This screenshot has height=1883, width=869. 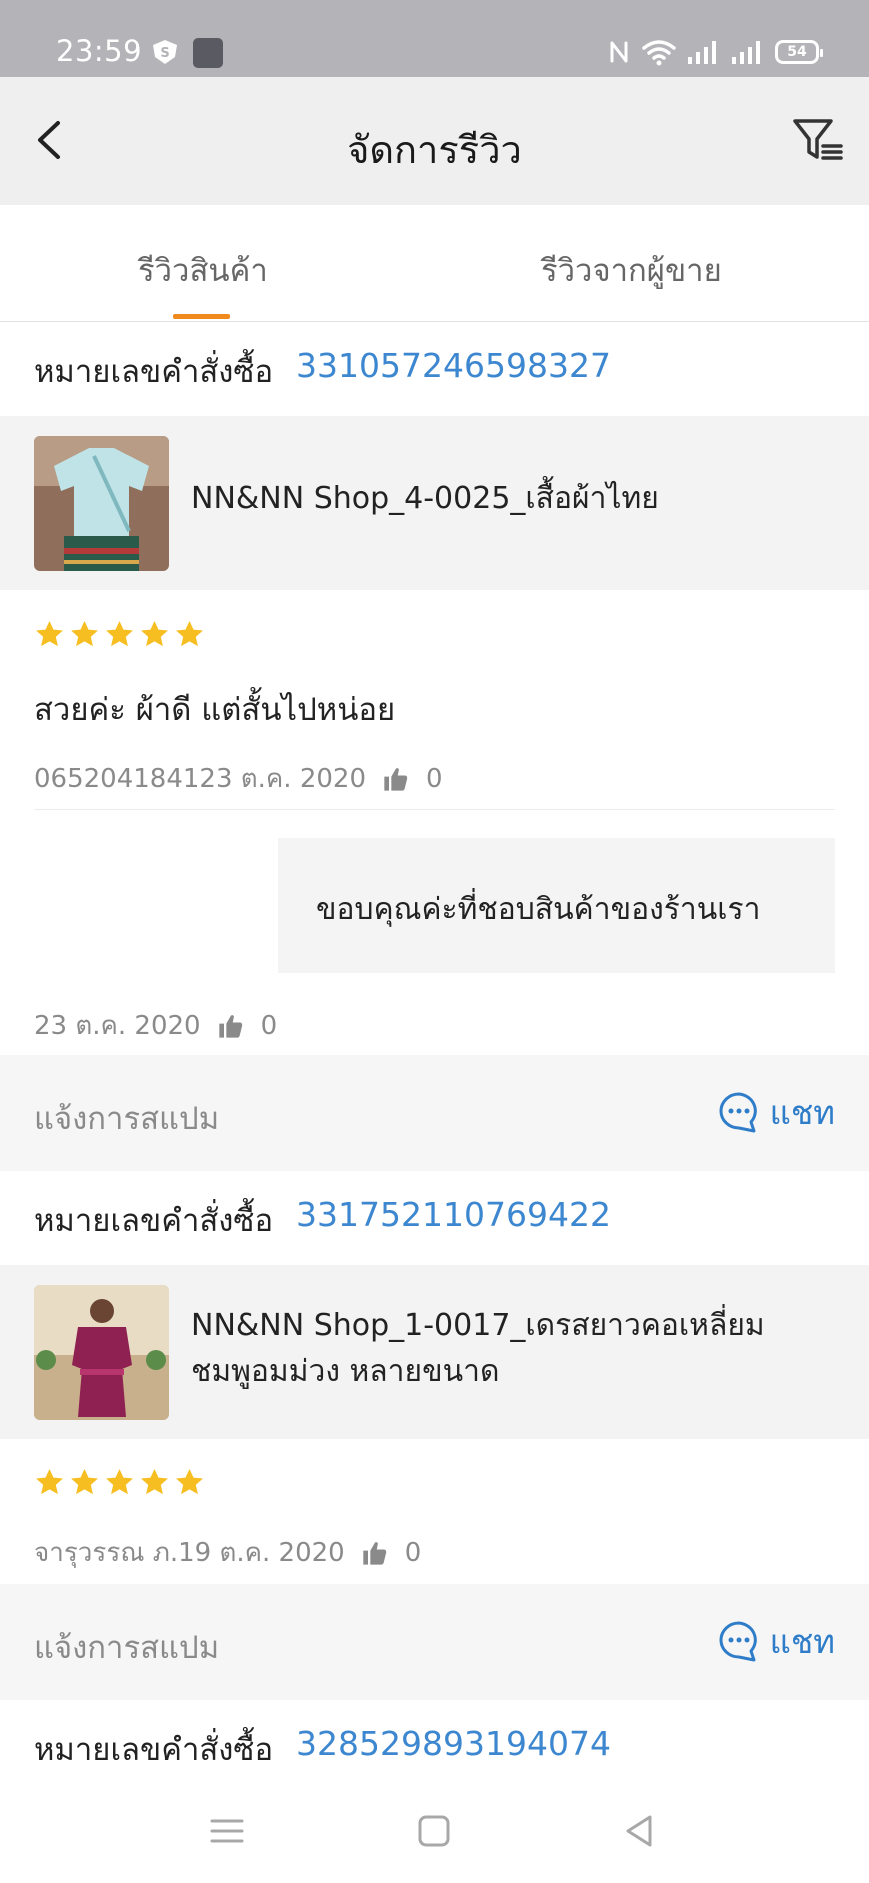 I want to click on review-date: จารุวรรณ ภ.19 ต.ค. 2020, so click(x=189, y=1553).